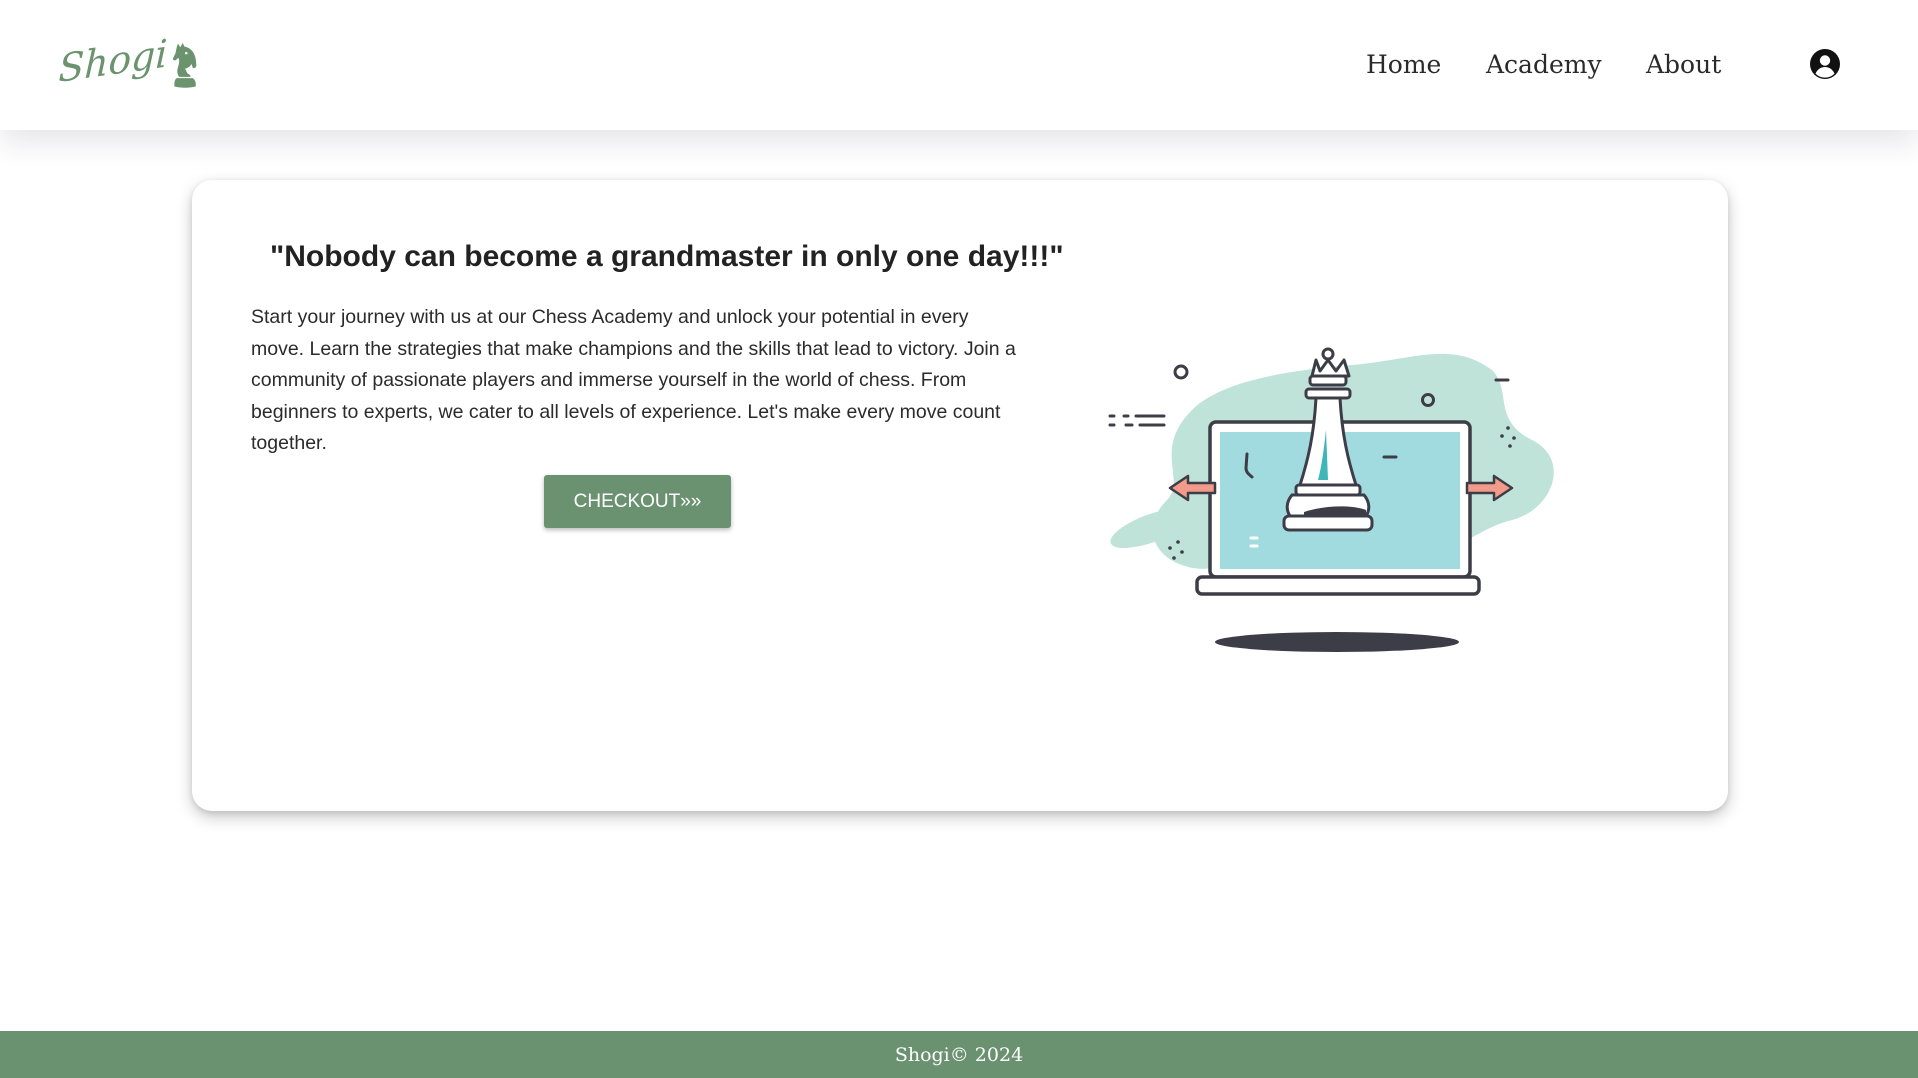 Image resolution: width=1918 pixels, height=1078 pixels. I want to click on nav-academy-link: Academy, so click(1544, 64).